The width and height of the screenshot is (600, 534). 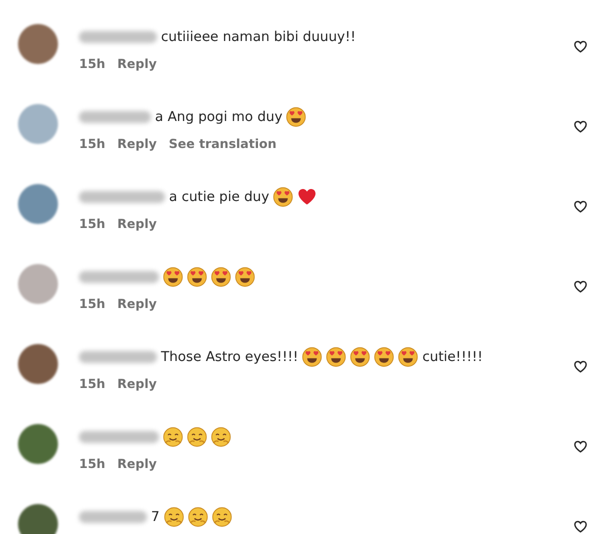 What do you see at coordinates (218, 117) in the screenshot?
I see `comment-text: a Ang pogi mo duy` at bounding box center [218, 117].